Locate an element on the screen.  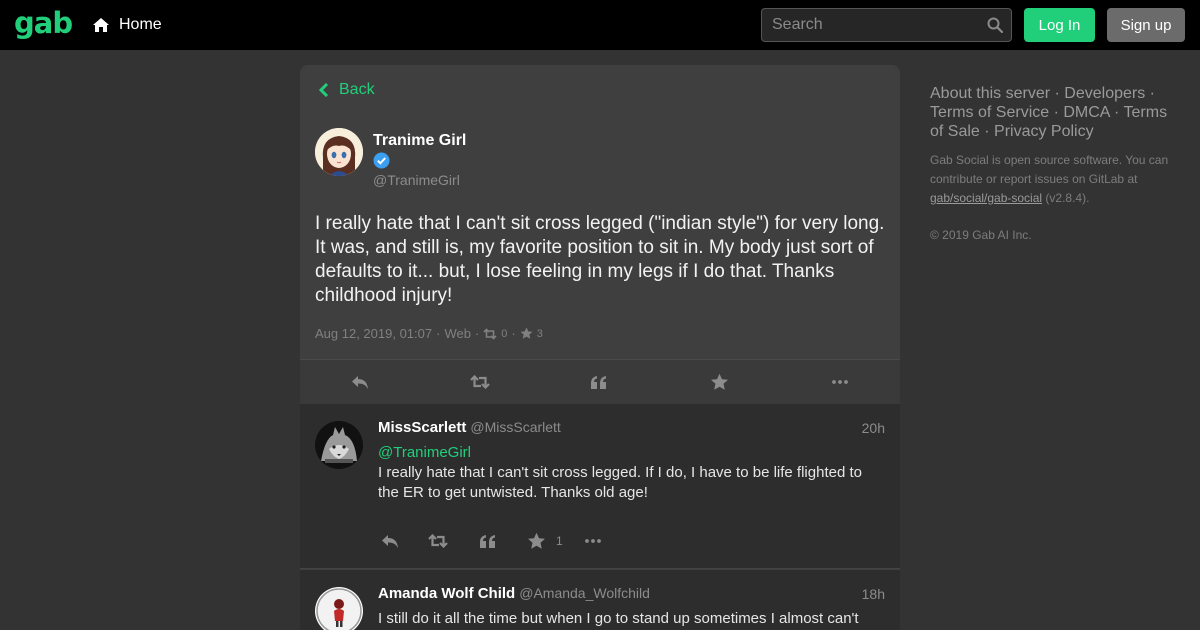
home-link: Home is located at coordinates (127, 25).